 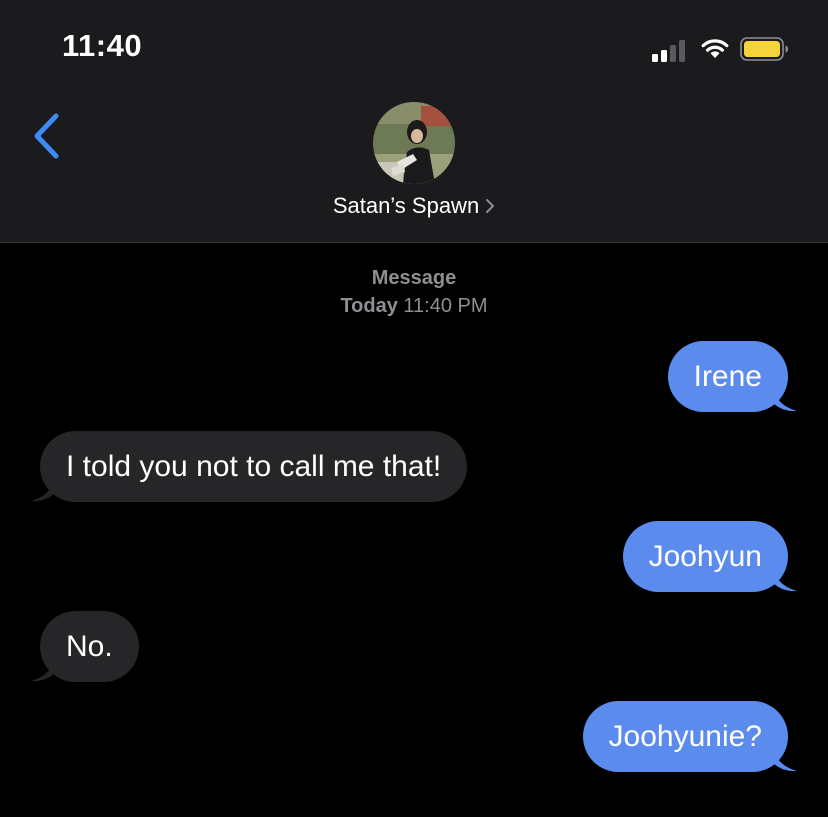 I want to click on avatar-image, so click(x=414, y=143).